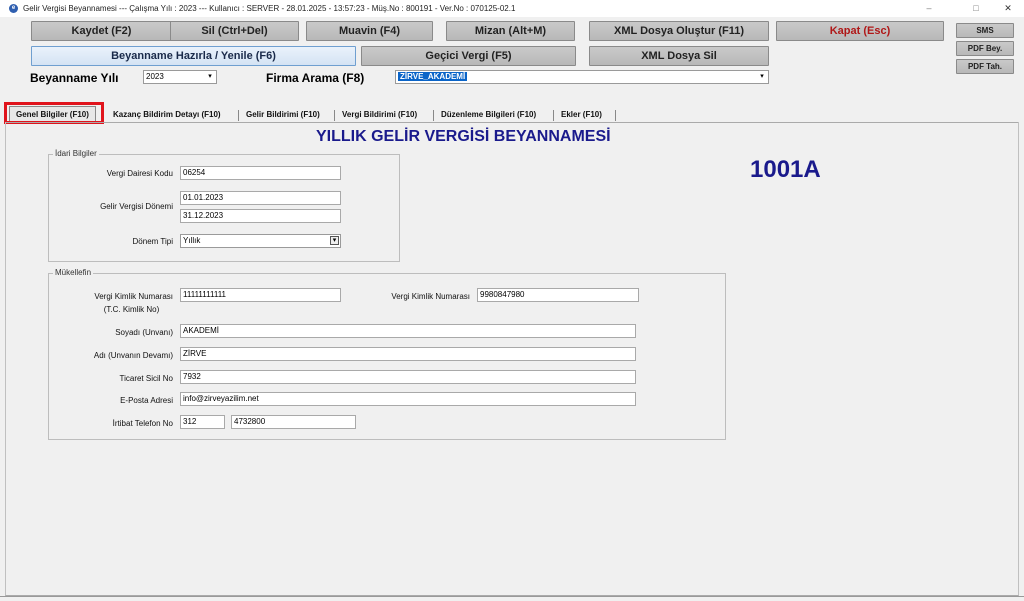 This screenshot has height=601, width=1024. I want to click on company-search-select: ZİRVE_AKADEMİ ▾, so click(582, 77).